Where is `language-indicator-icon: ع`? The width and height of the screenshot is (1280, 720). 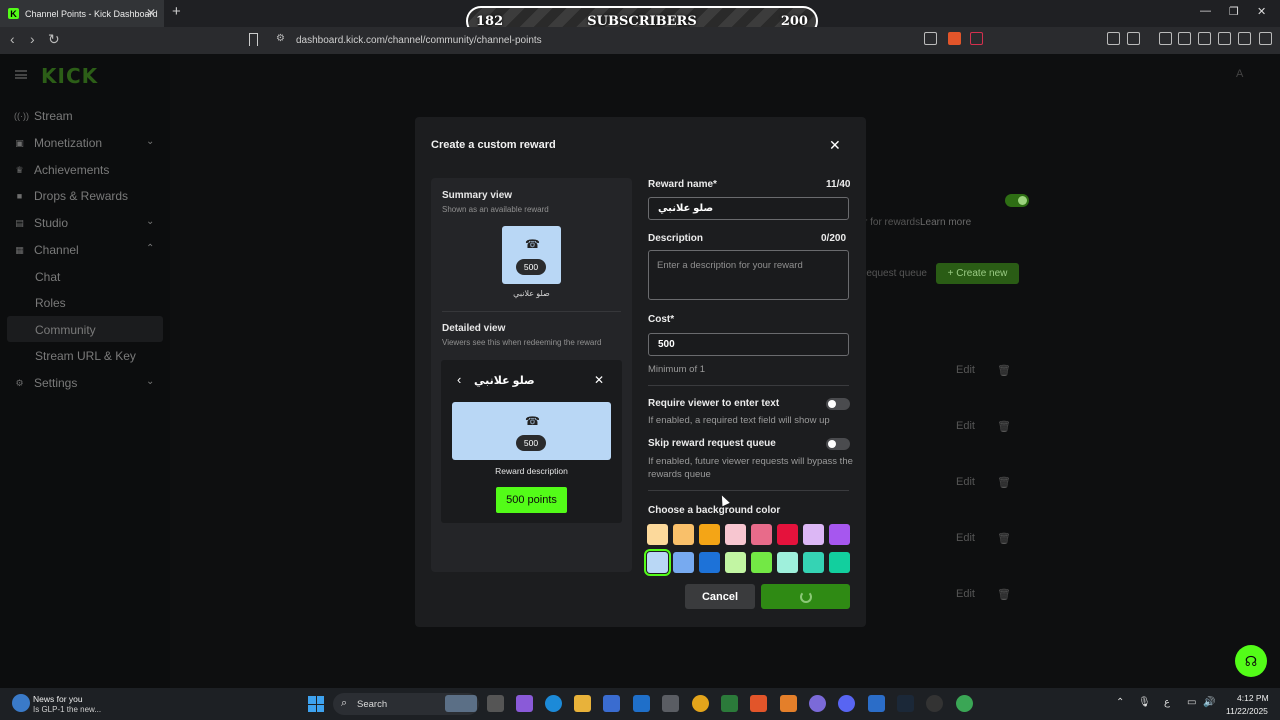
language-indicator-icon: ع is located at coordinates (1167, 702).